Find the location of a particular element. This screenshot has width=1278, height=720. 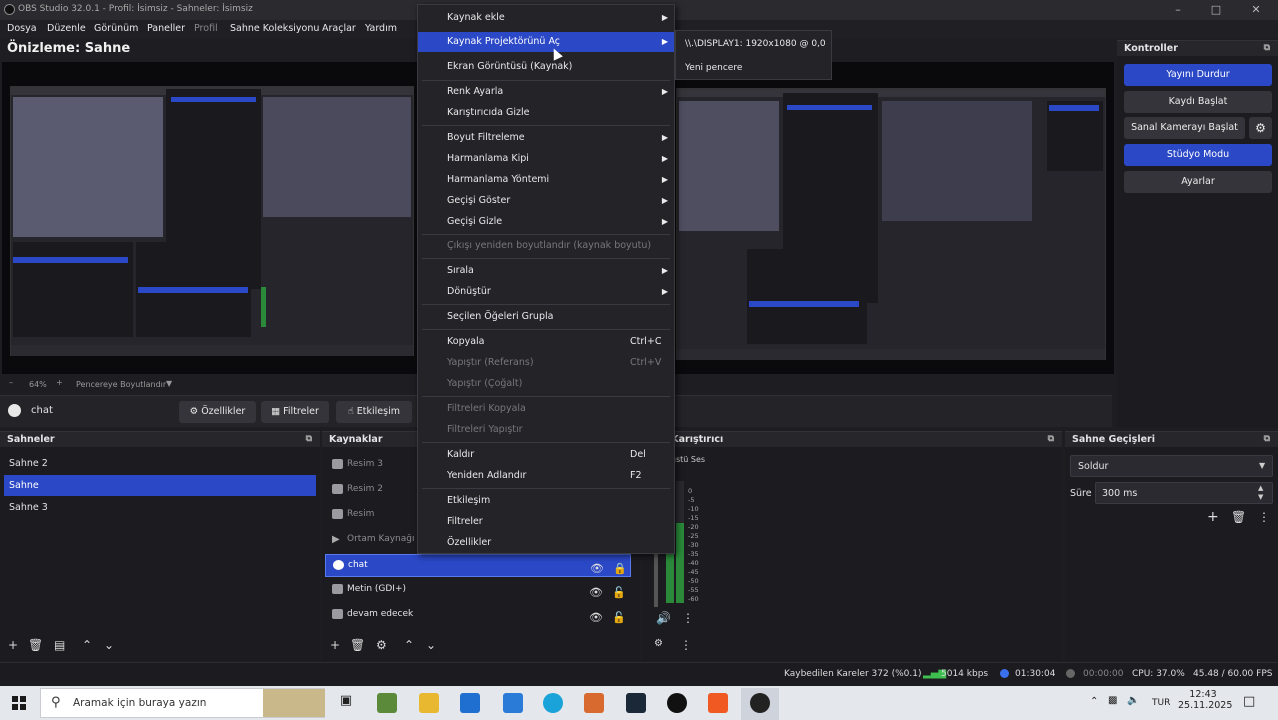

obs-taskbar-active is located at coordinates (760, 704).